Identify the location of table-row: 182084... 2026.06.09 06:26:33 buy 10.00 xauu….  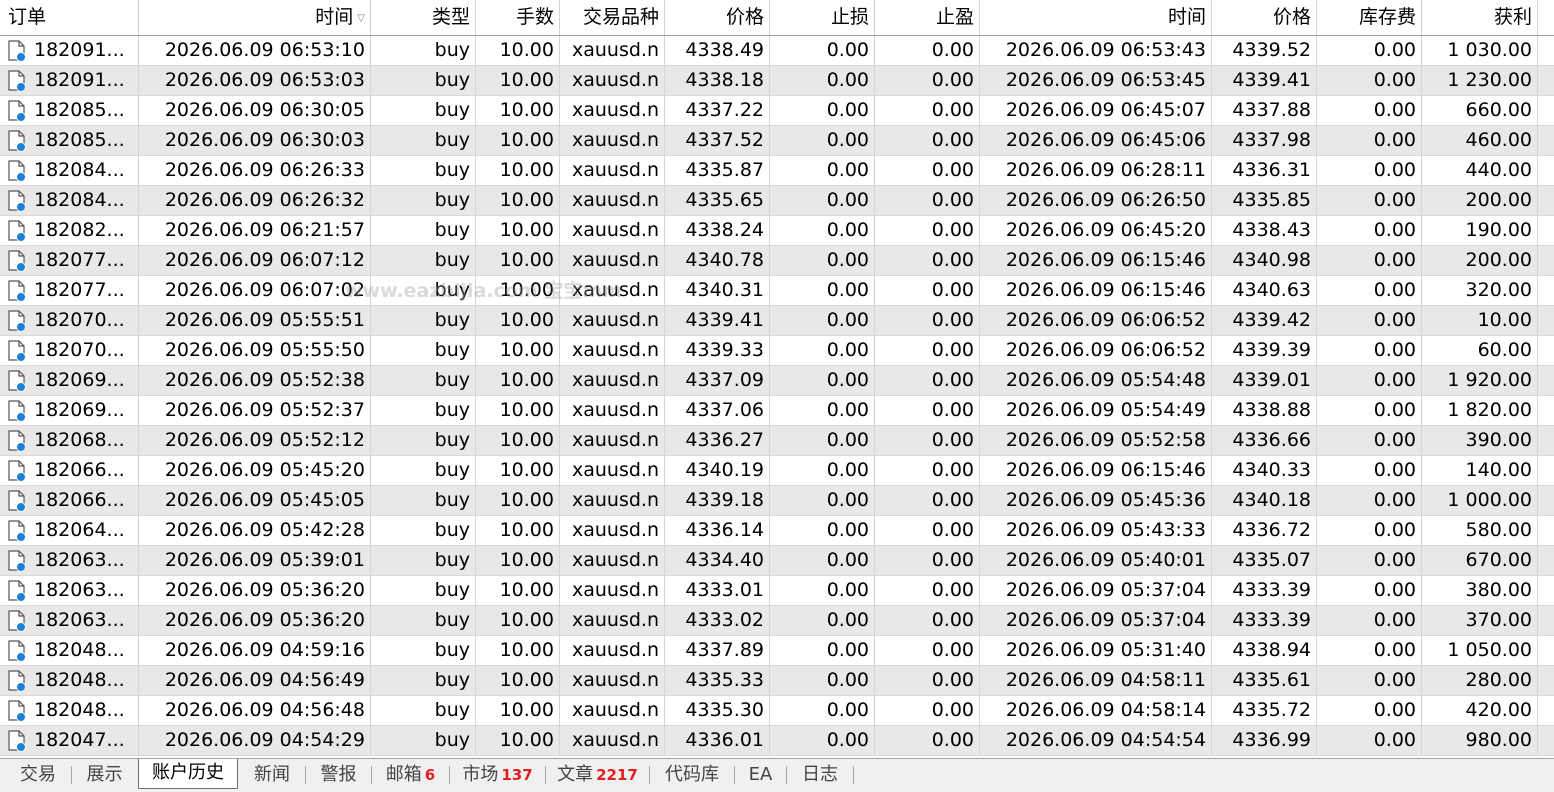
(777, 171).